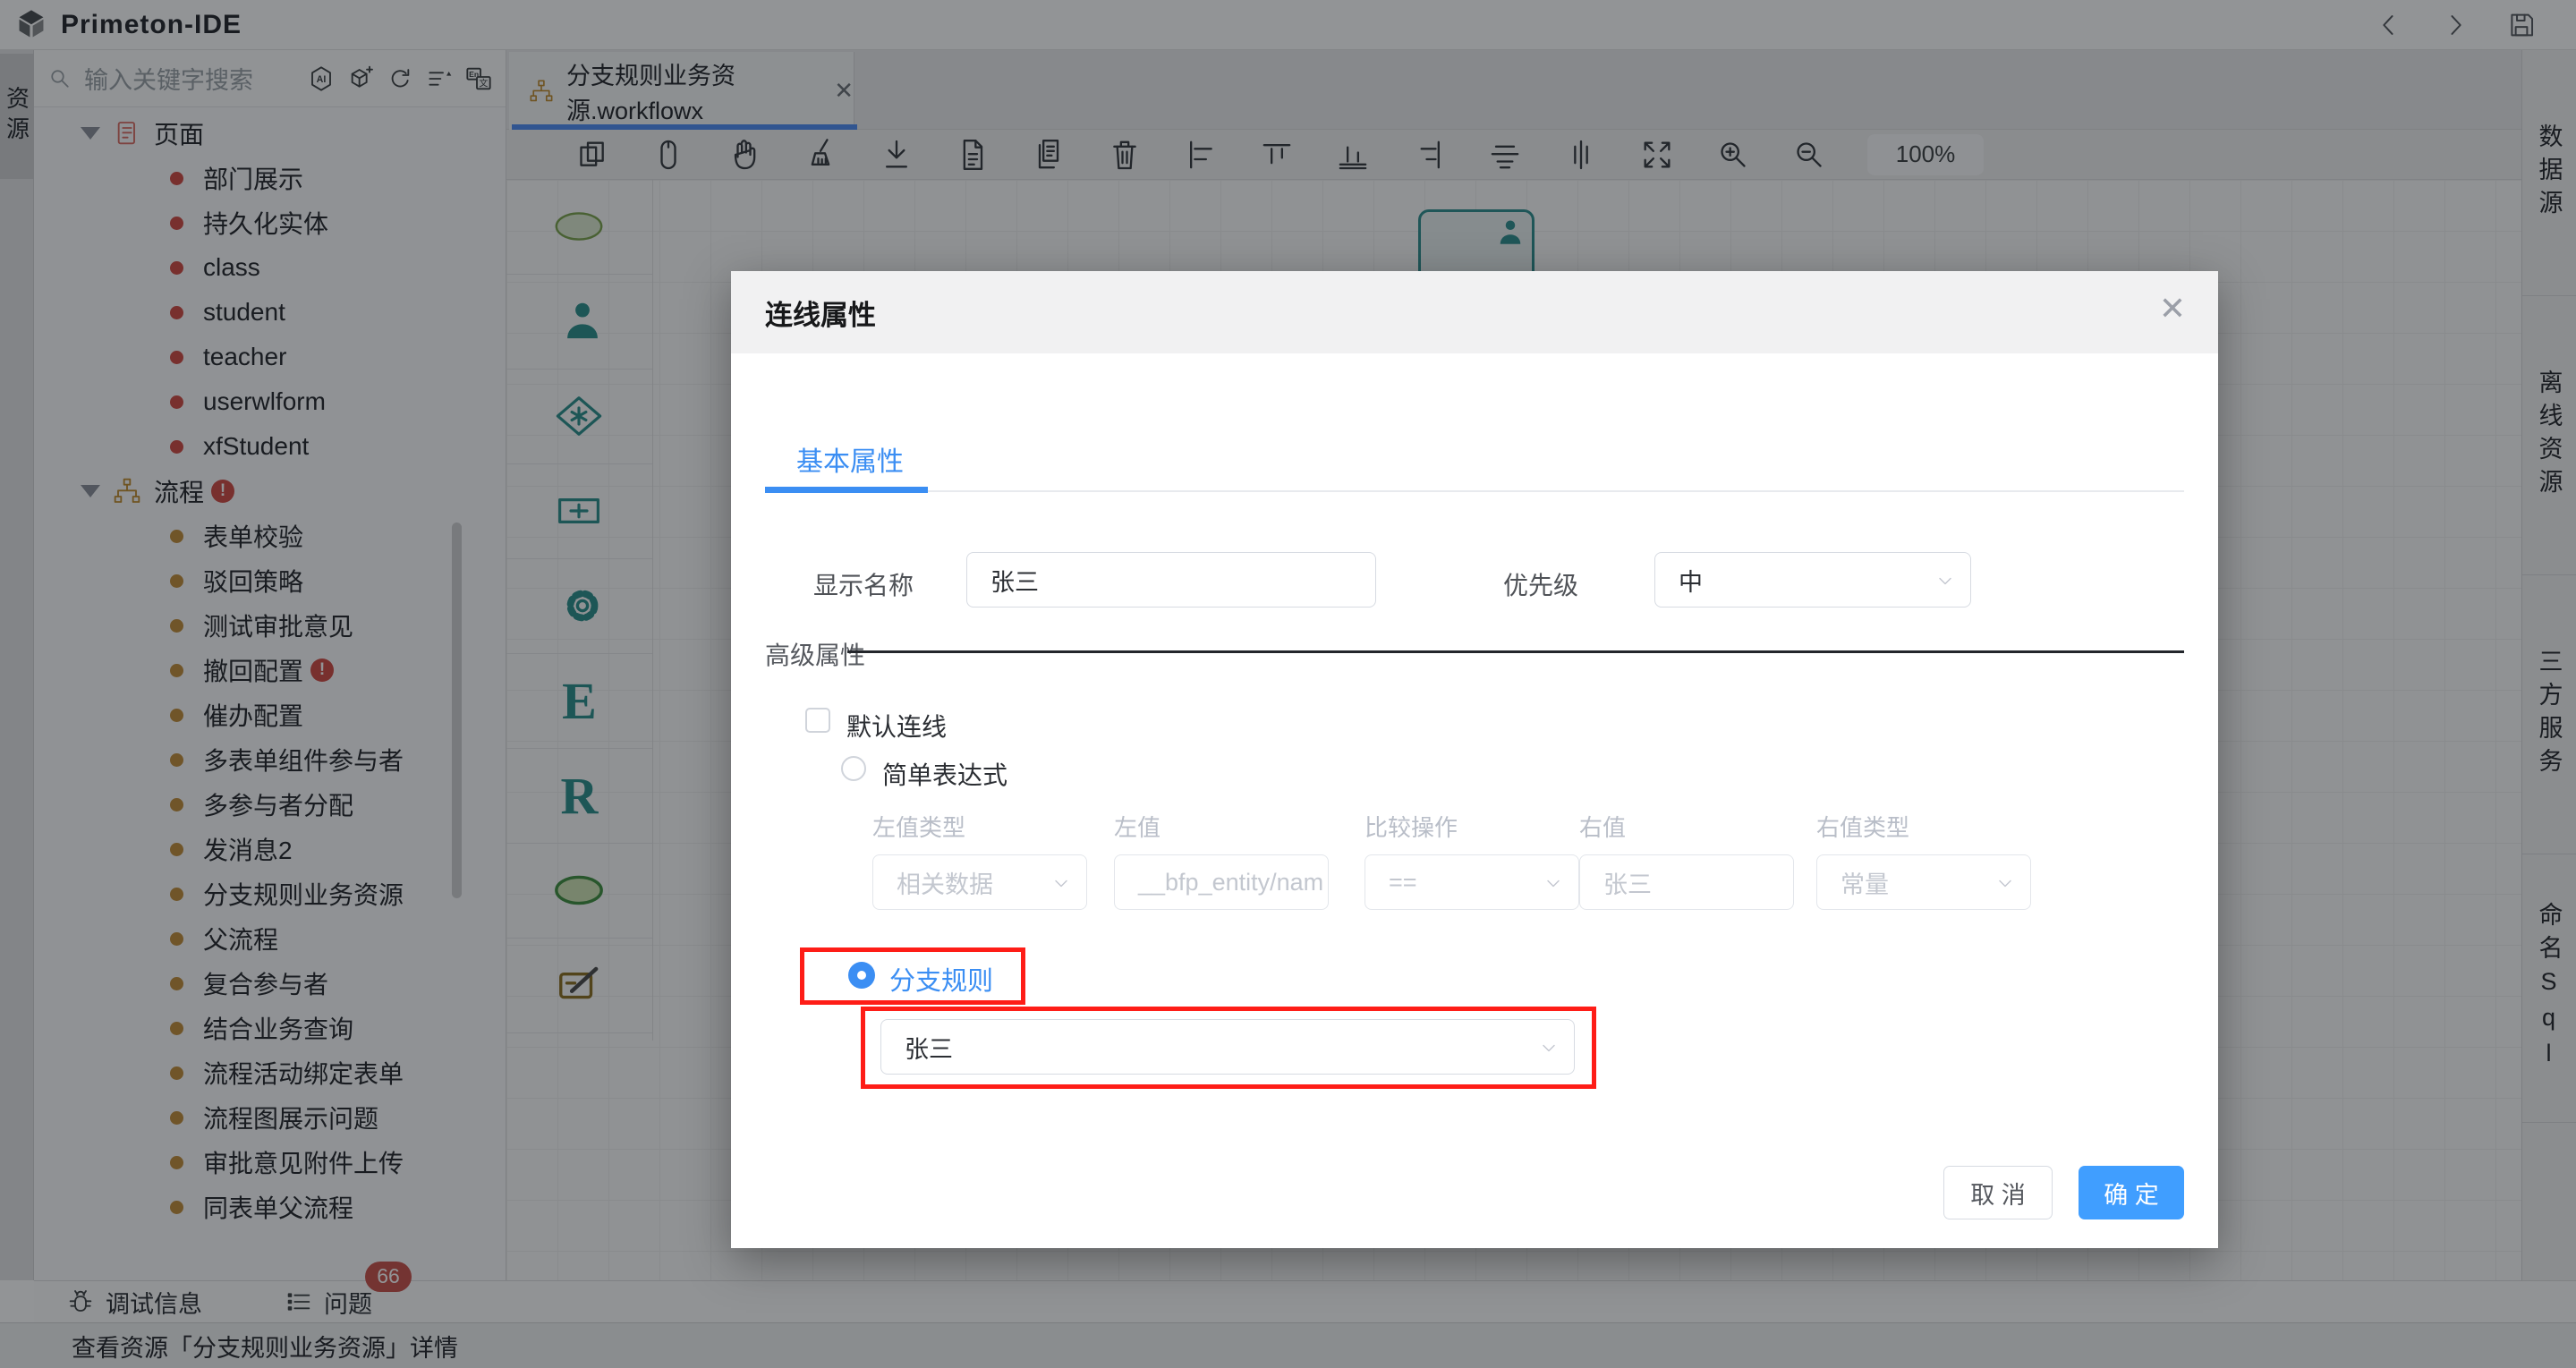  Describe the element at coordinates (1998, 1192) in the screenshot. I see `cancel-button: 取 消` at that location.